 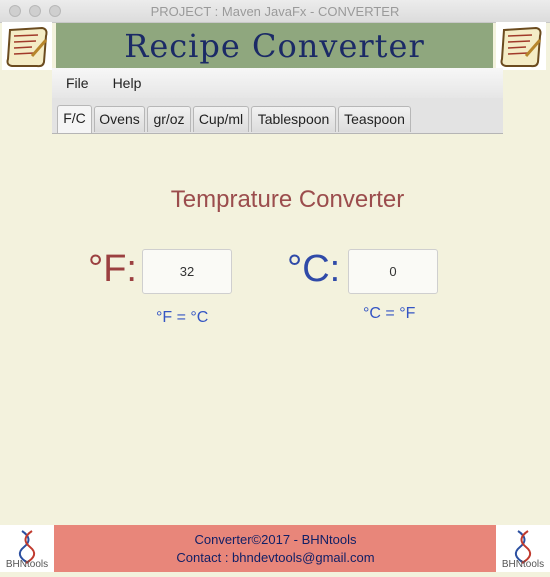 I want to click on header-banner: Recipe Converter, so click(x=274, y=46).